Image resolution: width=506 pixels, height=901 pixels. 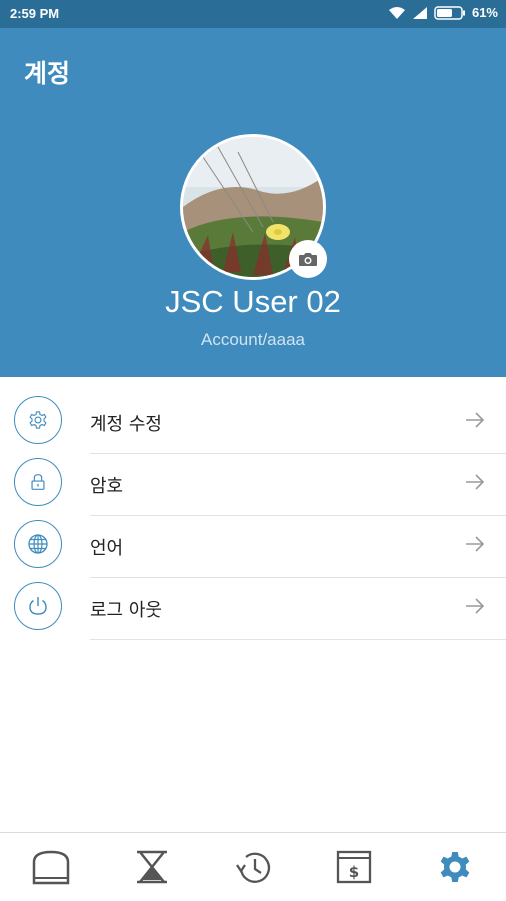 I want to click on camera-icon, so click(x=308, y=259).